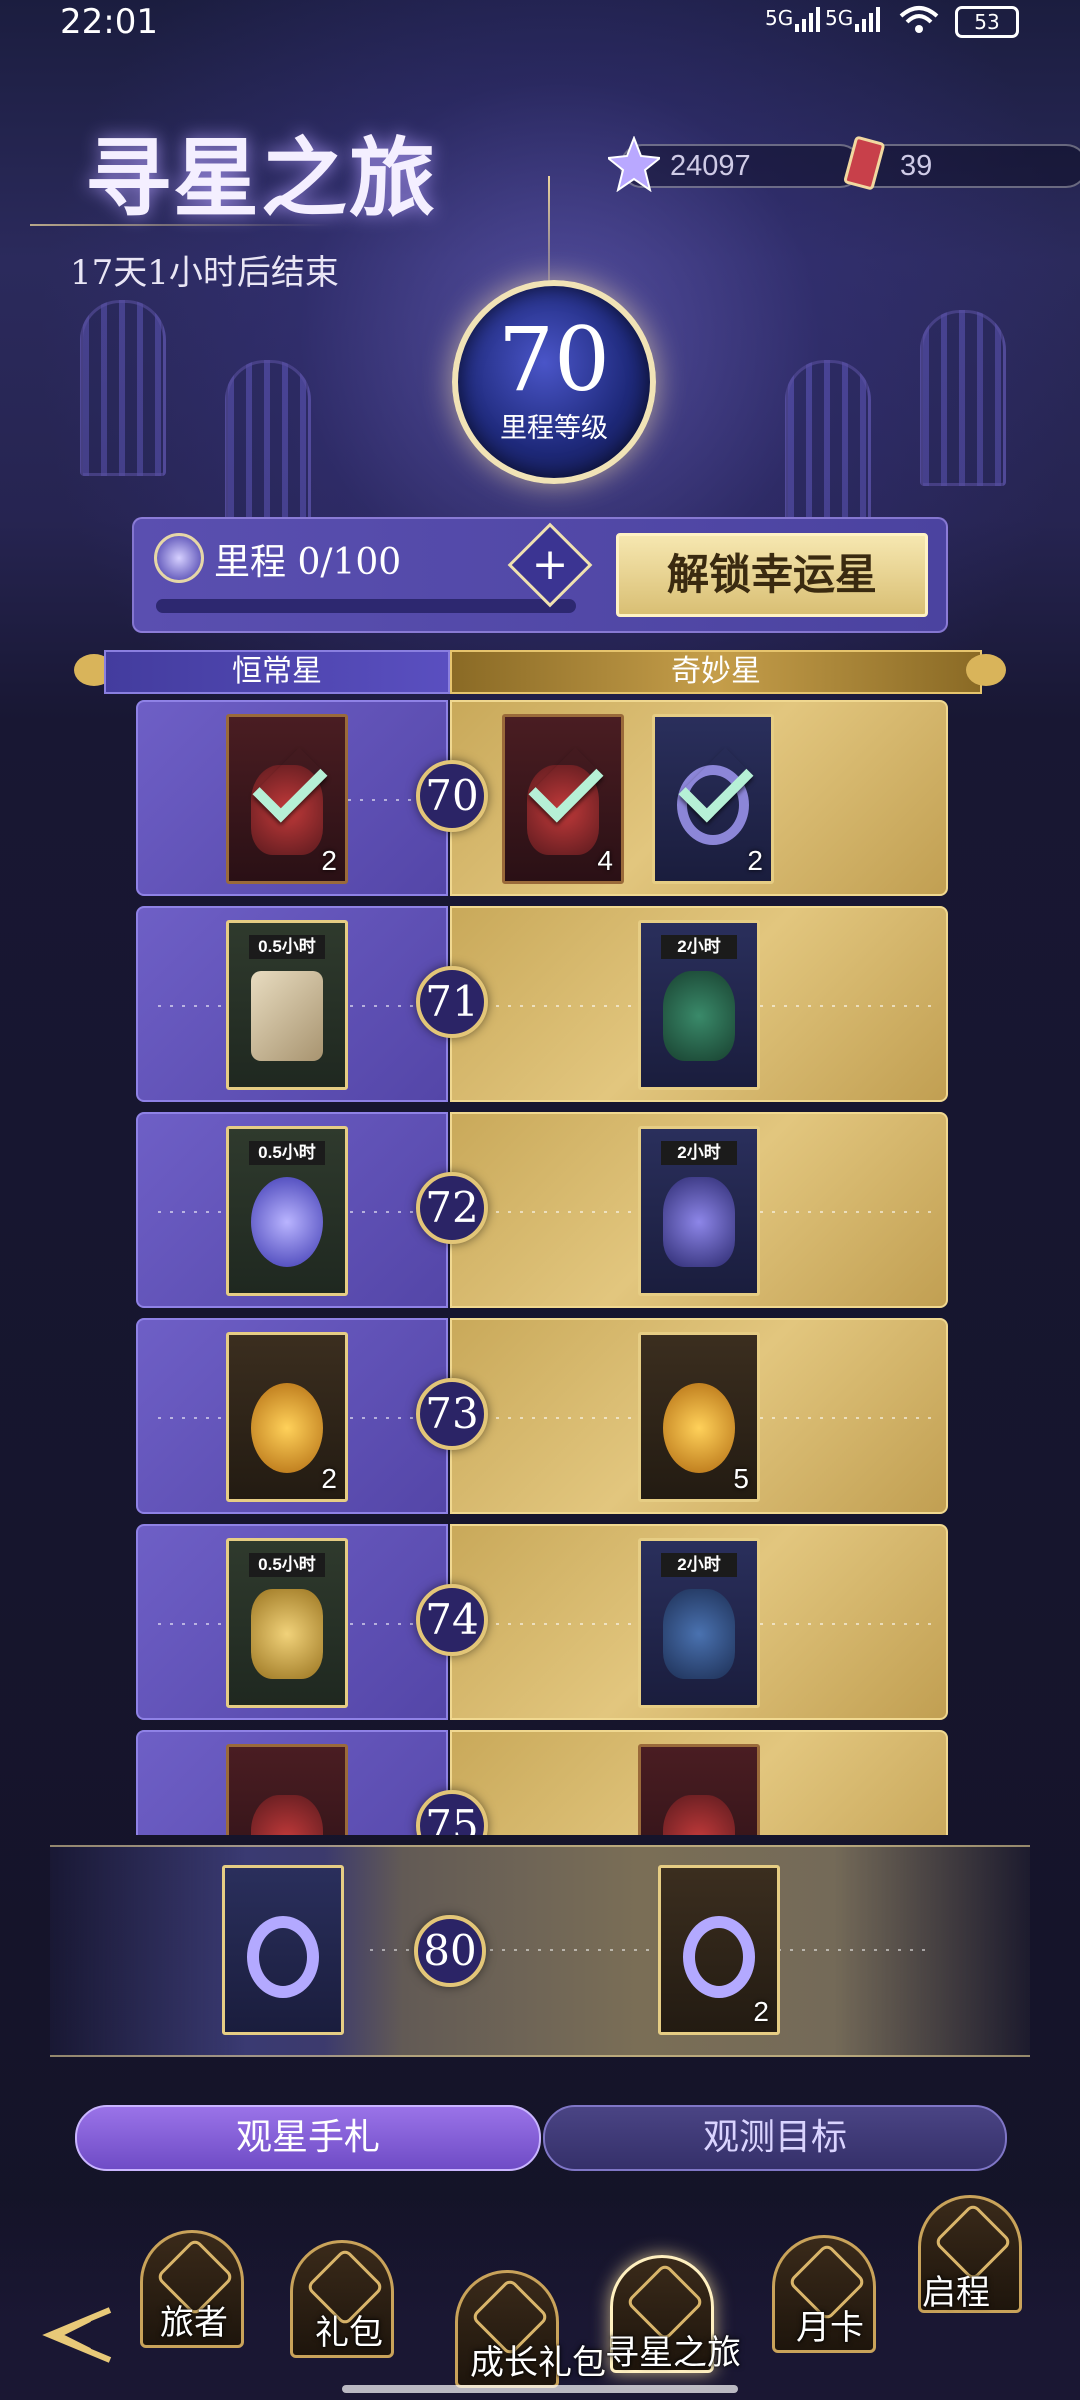  I want to click on exp-orb-icon, so click(287, 1222).